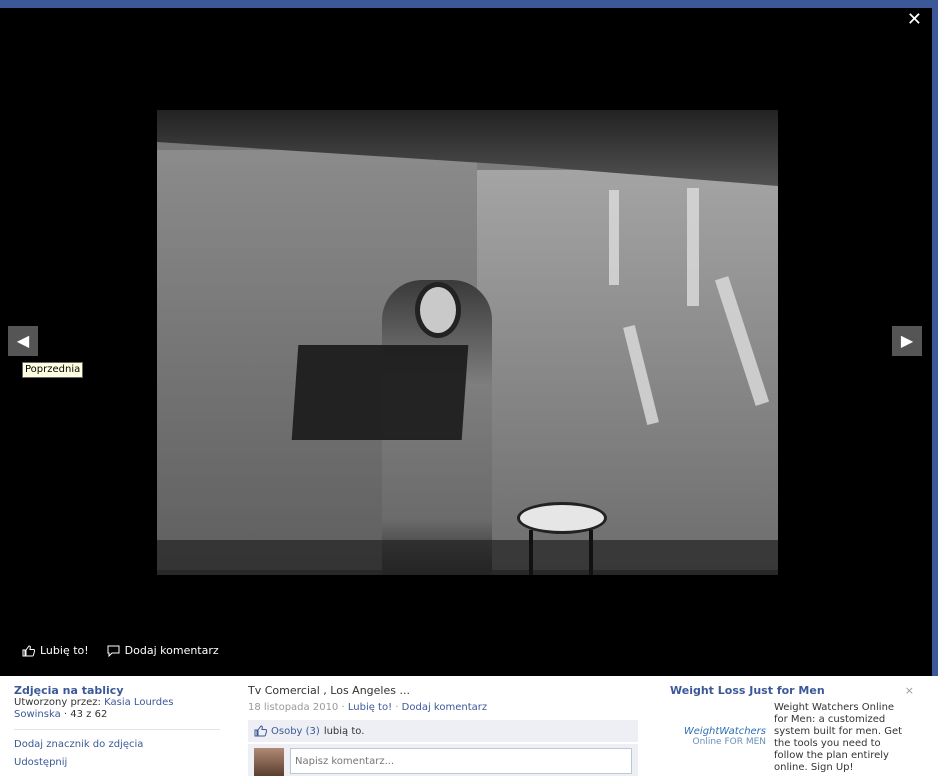 This screenshot has height=780, width=938. I want to click on ad-close-icon: ×, so click(909, 690).